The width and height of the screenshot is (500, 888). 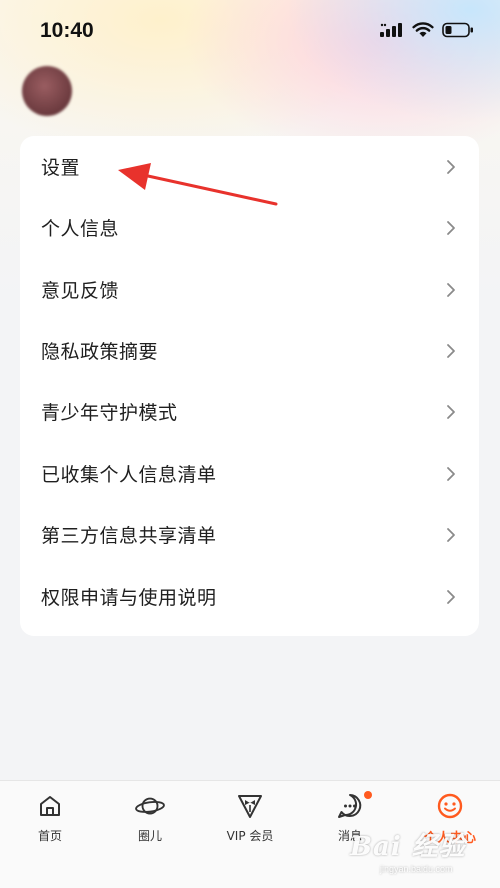 I want to click on watermark-text: Bai 经验, so click(x=408, y=847).